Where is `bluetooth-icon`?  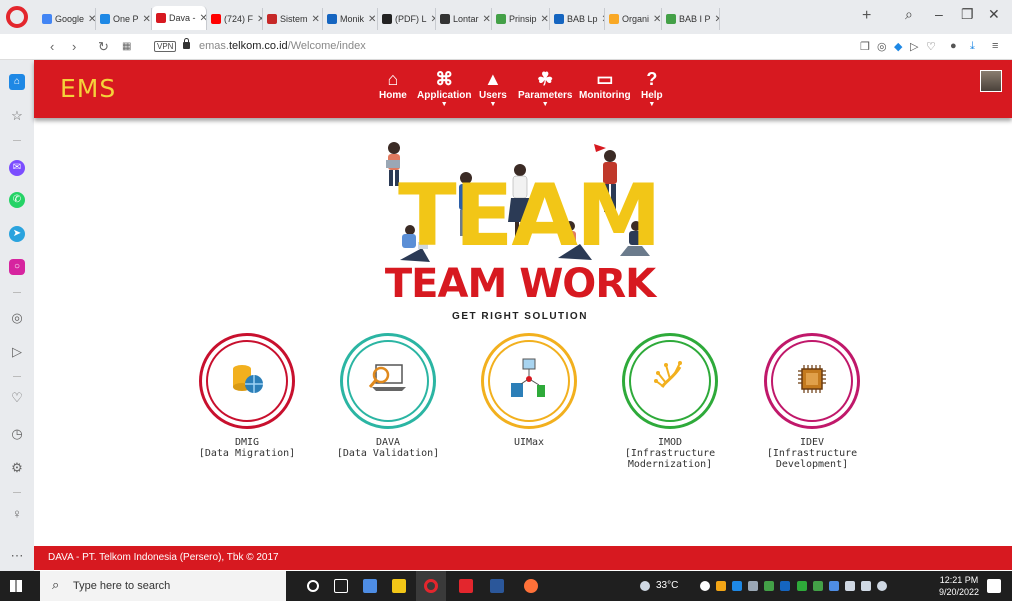
bluetooth-icon is located at coordinates (785, 586).